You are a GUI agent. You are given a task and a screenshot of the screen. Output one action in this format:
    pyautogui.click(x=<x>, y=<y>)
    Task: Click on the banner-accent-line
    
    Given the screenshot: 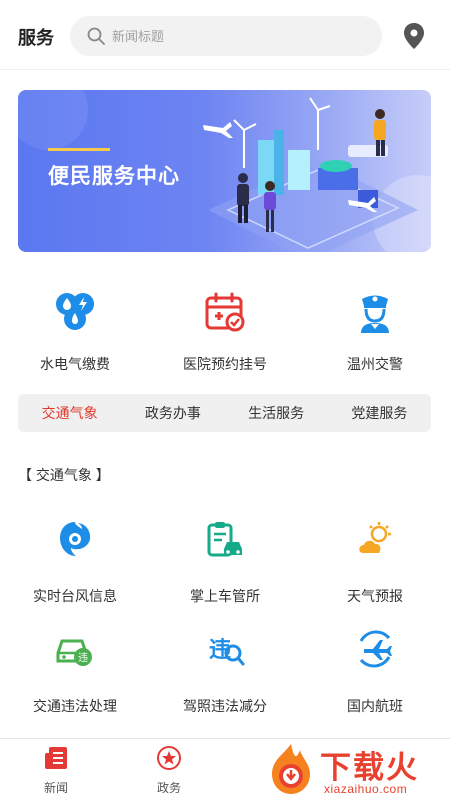 What is the action you would take?
    pyautogui.click(x=79, y=149)
    